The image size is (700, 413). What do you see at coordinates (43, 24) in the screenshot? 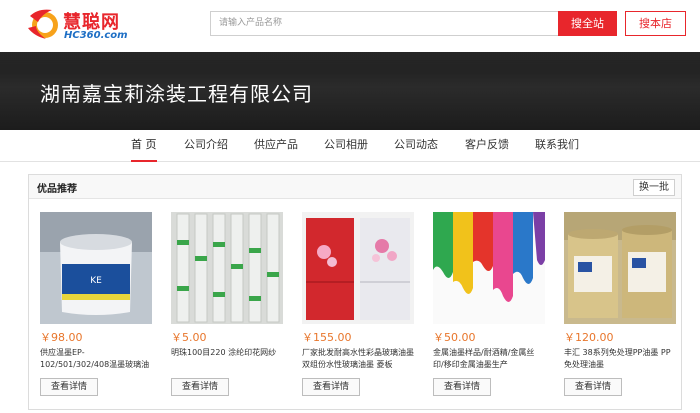
I see `logo-mark-icon` at bounding box center [43, 24].